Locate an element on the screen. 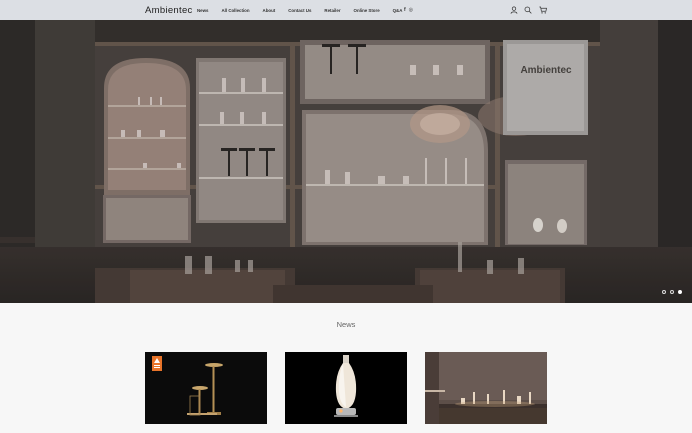 The width and height of the screenshot is (692, 433). cart-icon is located at coordinates (543, 10).